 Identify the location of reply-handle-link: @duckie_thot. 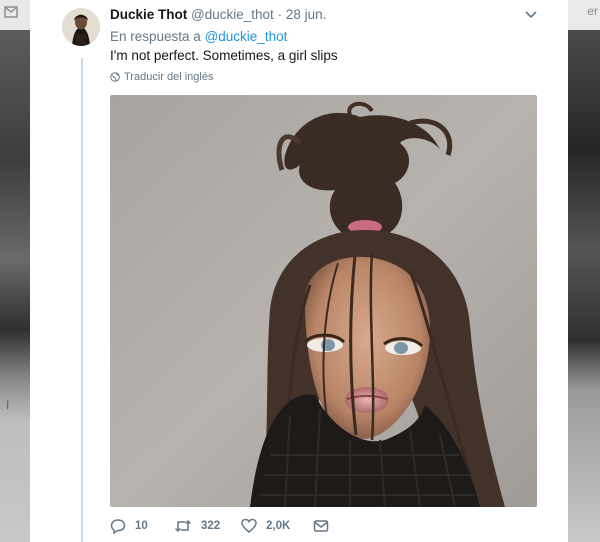
(246, 36).